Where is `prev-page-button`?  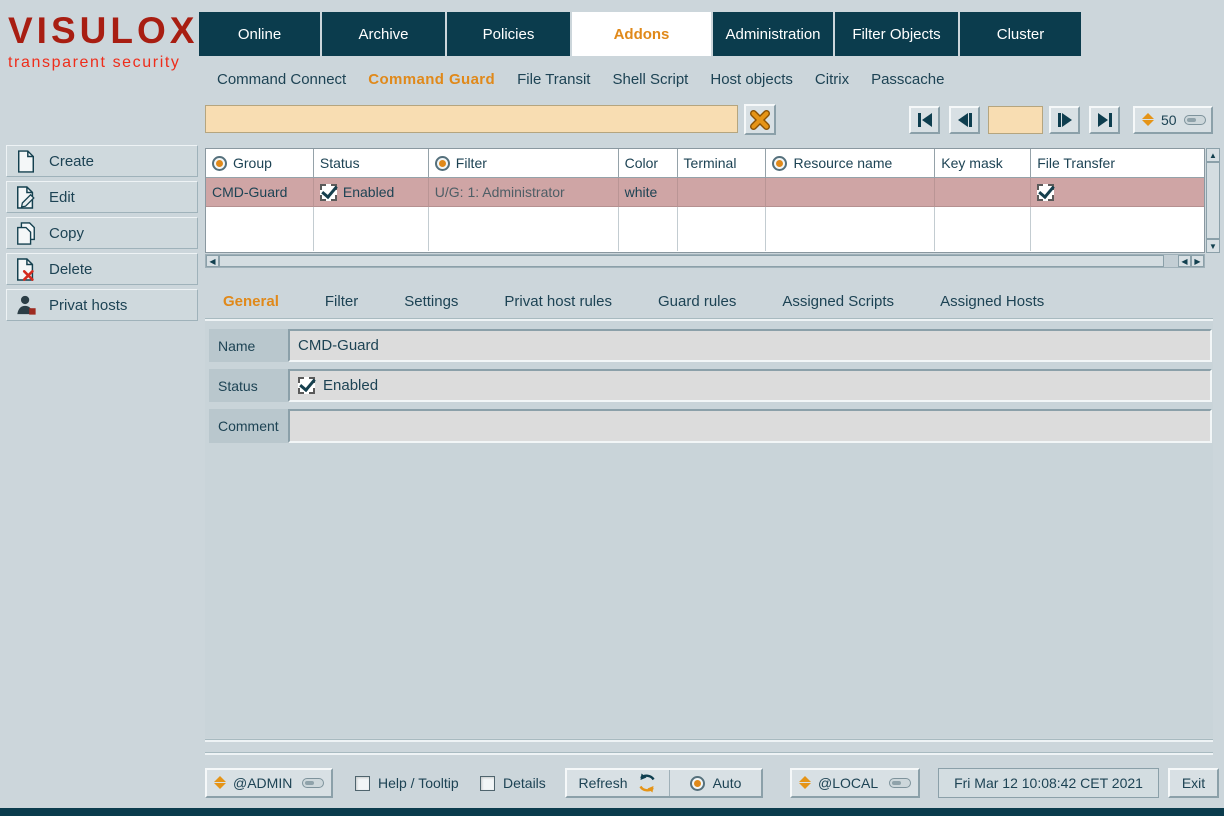 prev-page-button is located at coordinates (964, 120).